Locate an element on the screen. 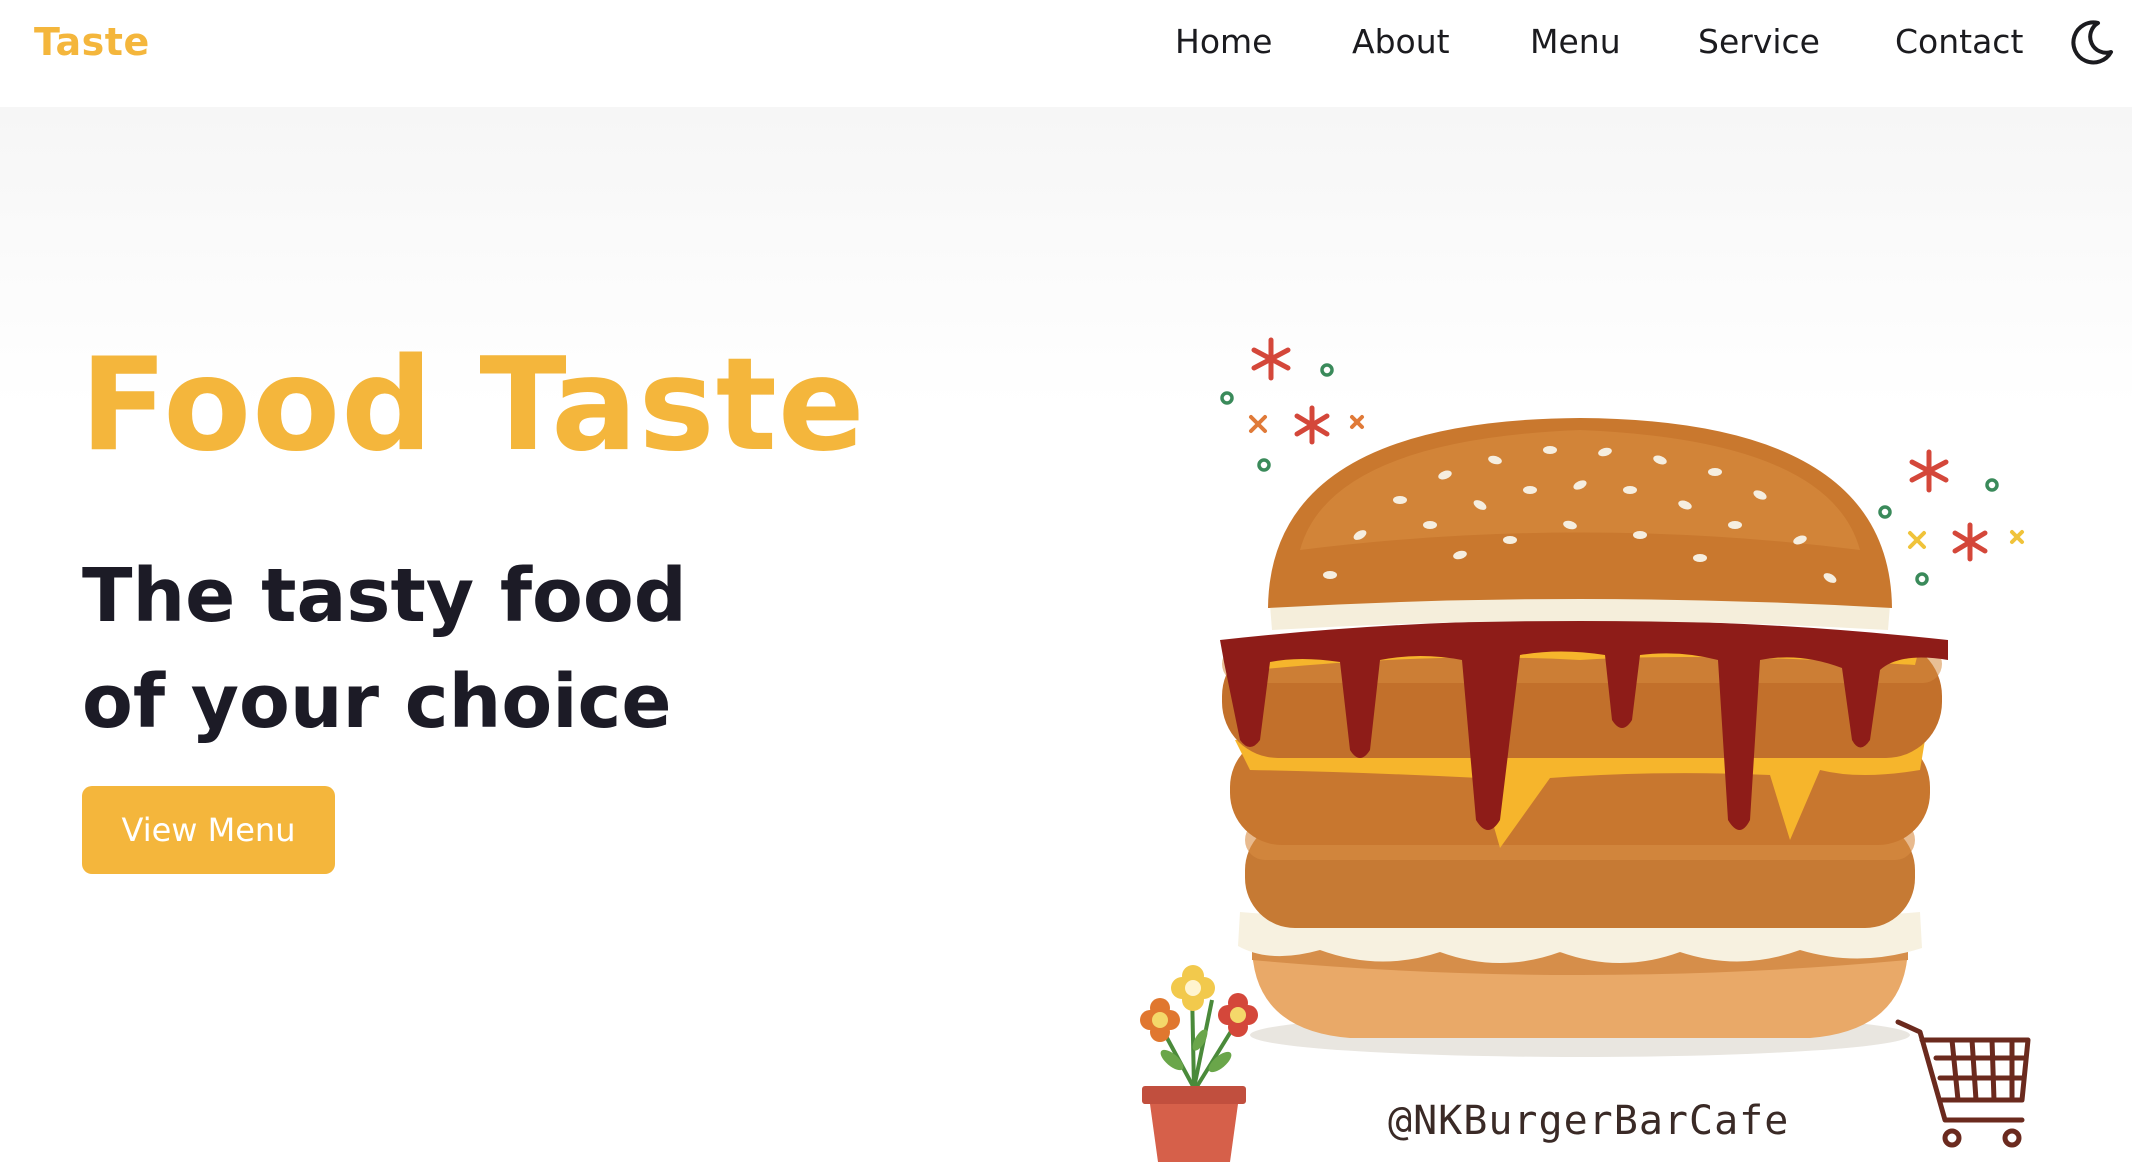 The height and width of the screenshot is (1176, 2132). nav-link-menu: Menu is located at coordinates (1575, 41).